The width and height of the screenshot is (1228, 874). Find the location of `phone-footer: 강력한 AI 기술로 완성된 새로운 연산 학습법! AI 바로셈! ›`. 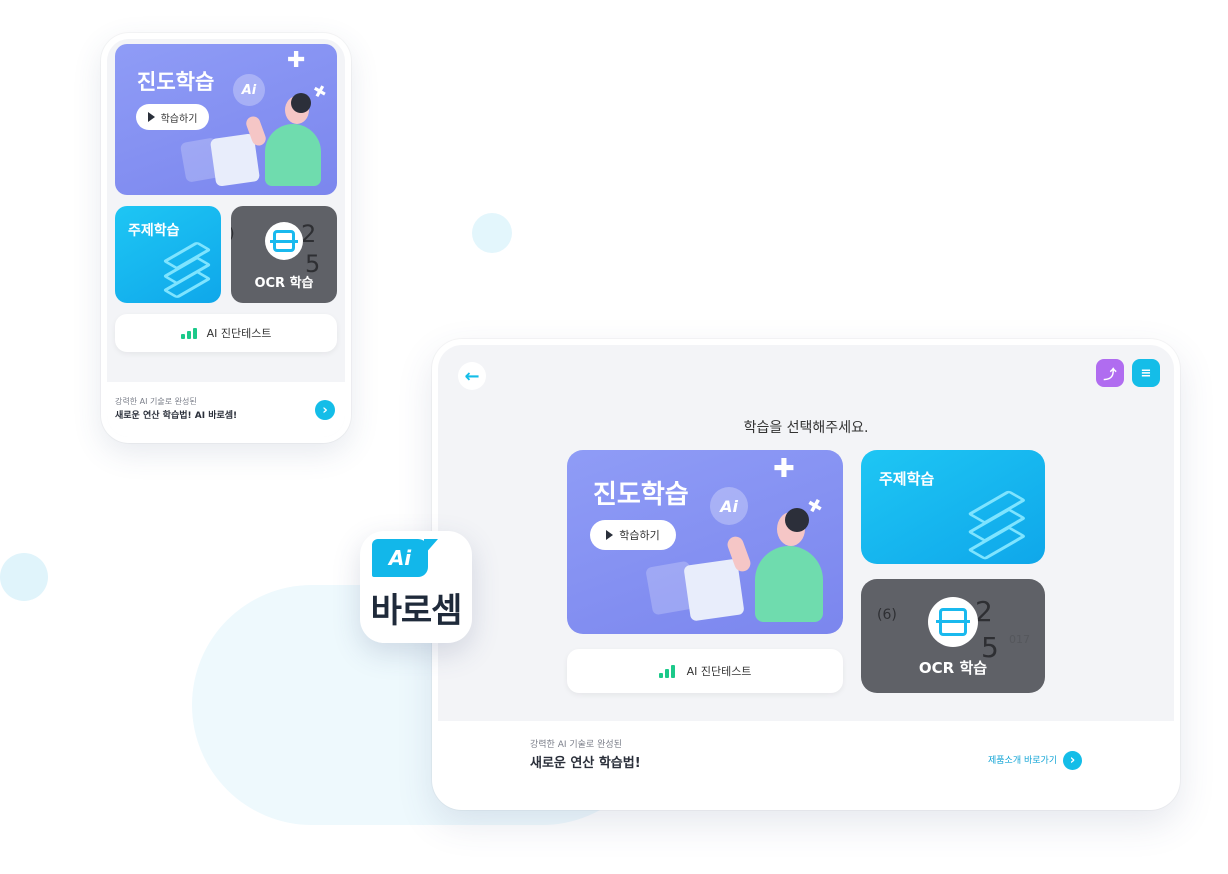

phone-footer: 강력한 AI 기술로 완성된 새로운 연산 학습법! AI 바로셈! › is located at coordinates (226, 409).